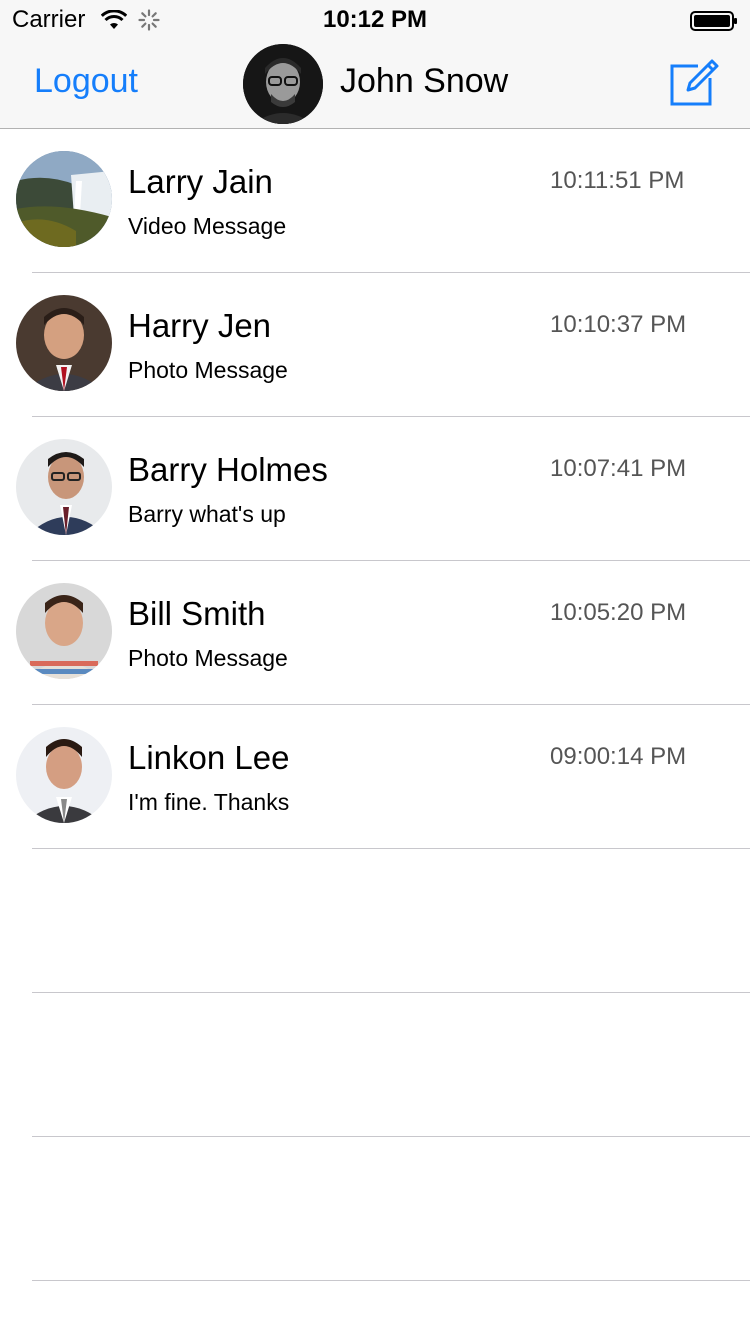  What do you see at coordinates (375, 777) in the screenshot?
I see `conversation-row: Linkon Lee I'm fine. Thanks 09:00:14 PM` at bounding box center [375, 777].